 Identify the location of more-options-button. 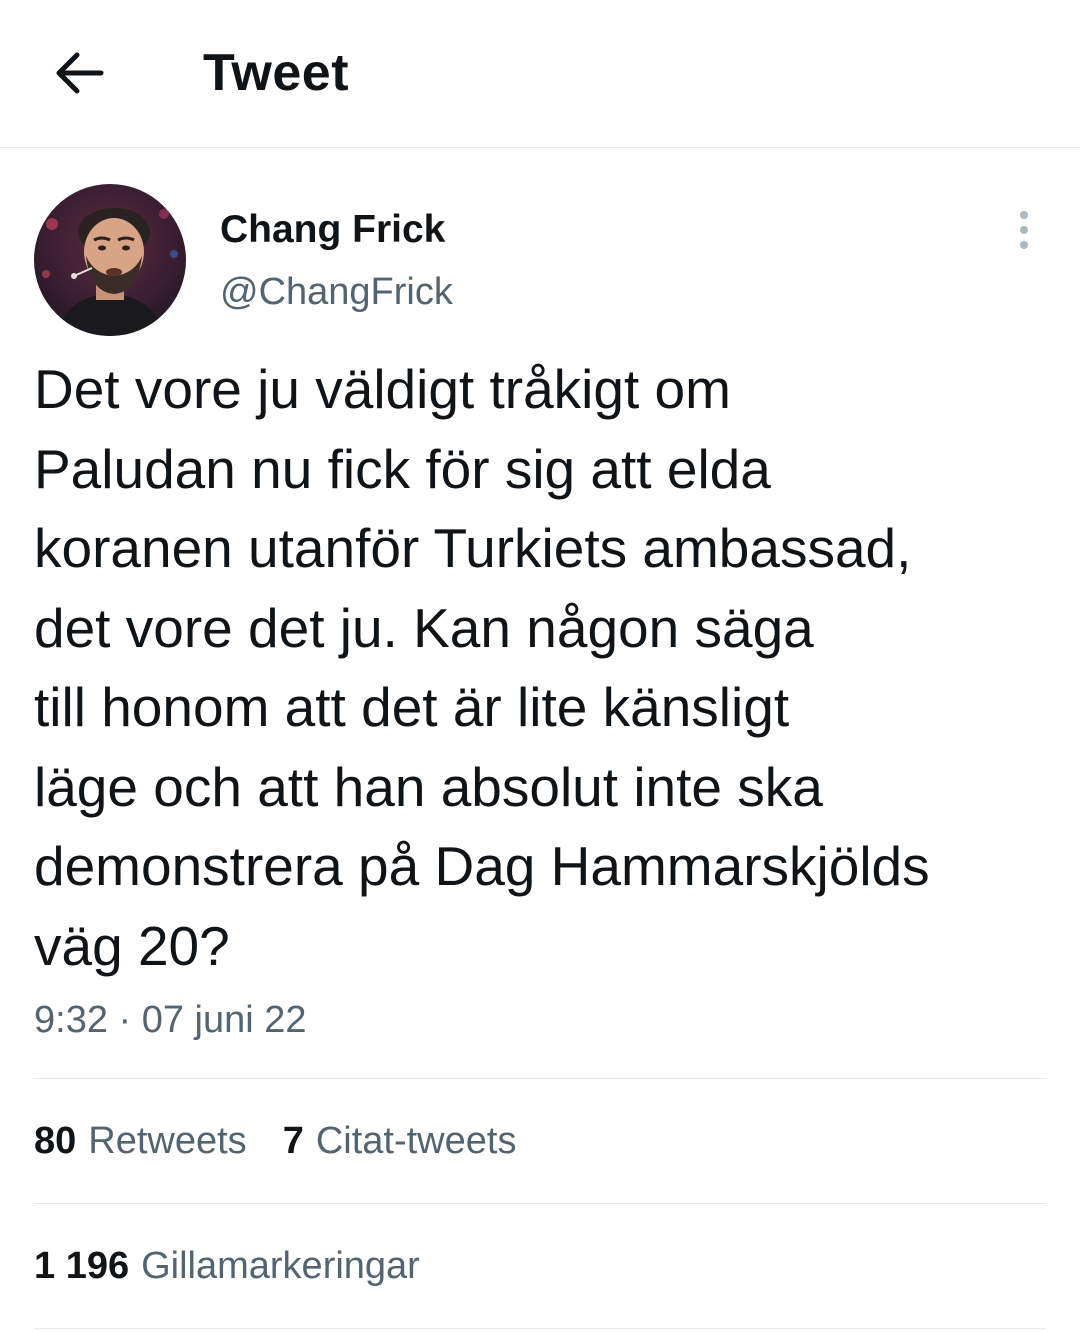
(1024, 230).